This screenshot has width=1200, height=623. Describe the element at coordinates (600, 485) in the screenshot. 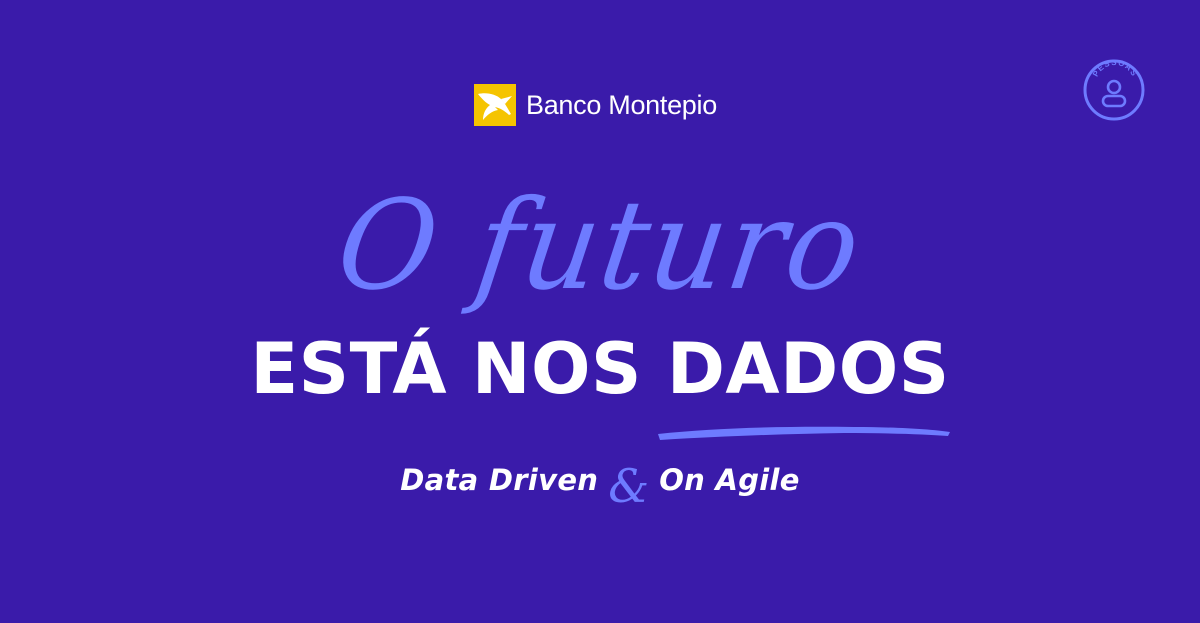

I see `subtitle: Data Driven & On Agile` at that location.